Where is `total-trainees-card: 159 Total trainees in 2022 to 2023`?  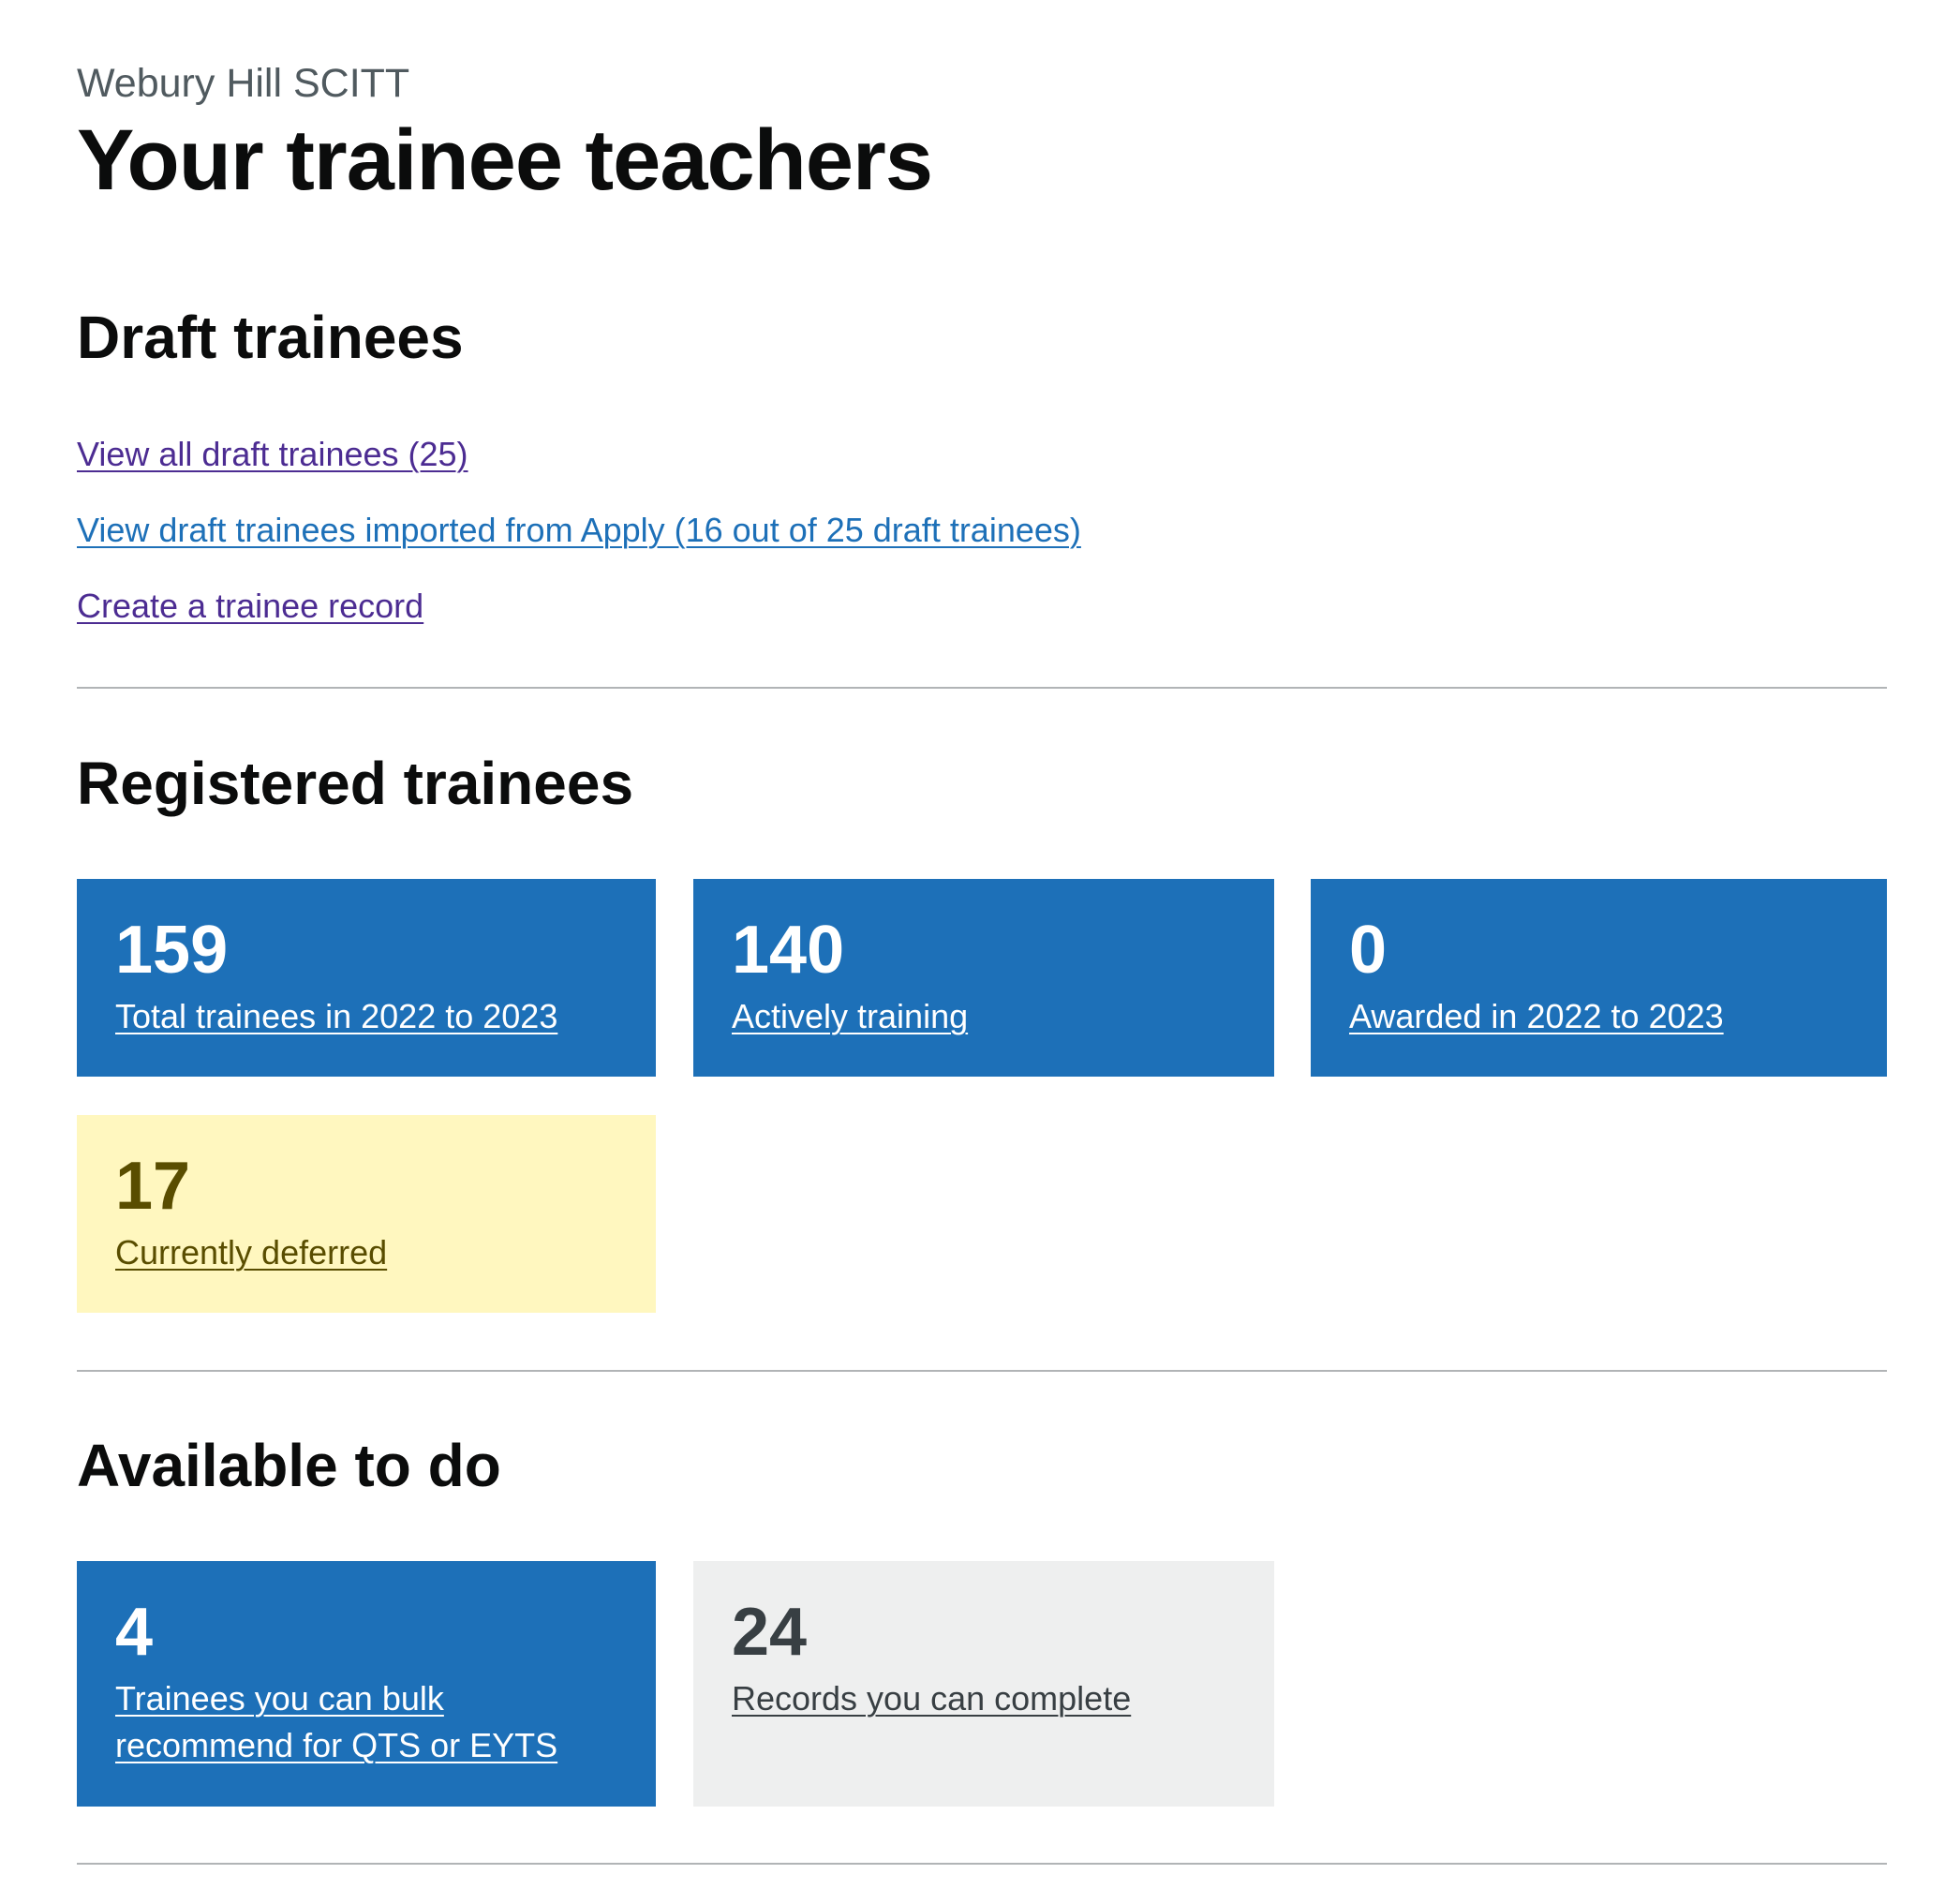
total-trainees-card: 159 Total trainees in 2022 to 2023 is located at coordinates (366, 978).